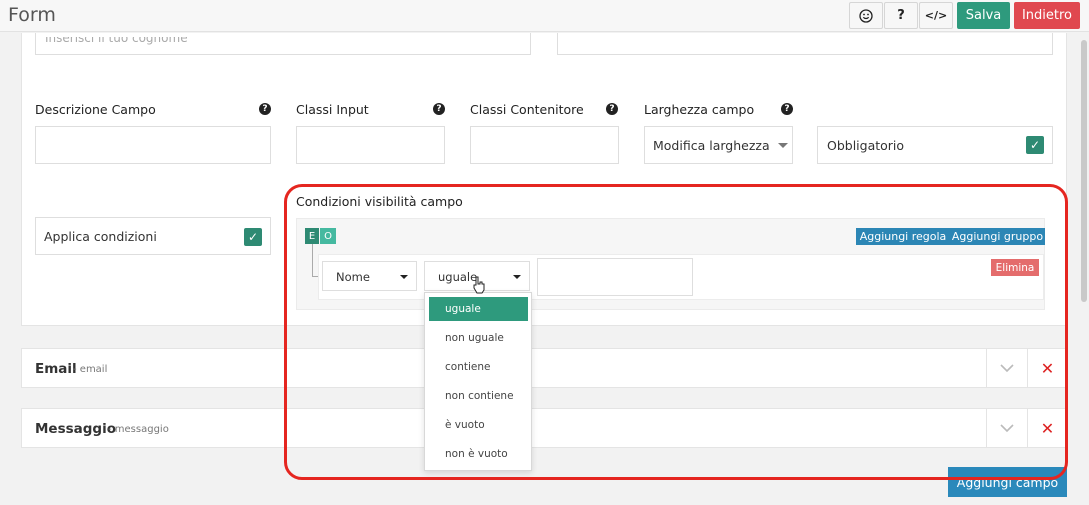 The width and height of the screenshot is (1089, 505). What do you see at coordinates (983, 15) in the screenshot?
I see `save-button: Salva` at bounding box center [983, 15].